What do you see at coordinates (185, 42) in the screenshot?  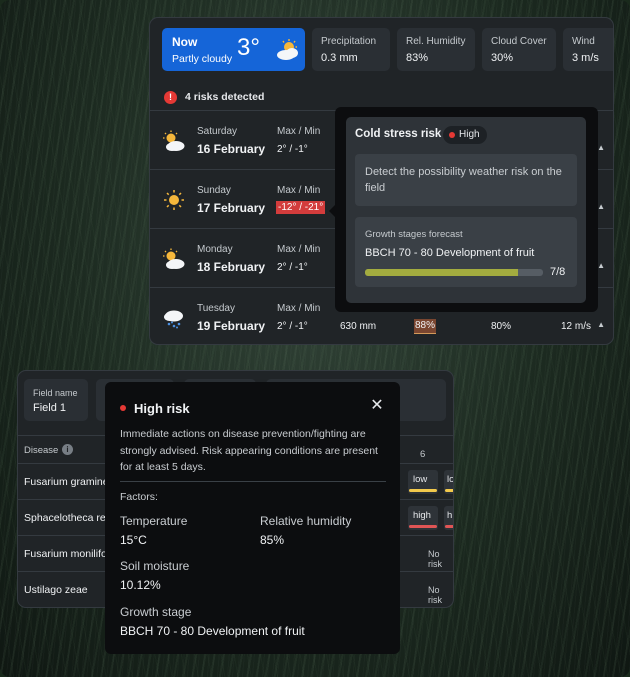 I see `now-label: Now` at bounding box center [185, 42].